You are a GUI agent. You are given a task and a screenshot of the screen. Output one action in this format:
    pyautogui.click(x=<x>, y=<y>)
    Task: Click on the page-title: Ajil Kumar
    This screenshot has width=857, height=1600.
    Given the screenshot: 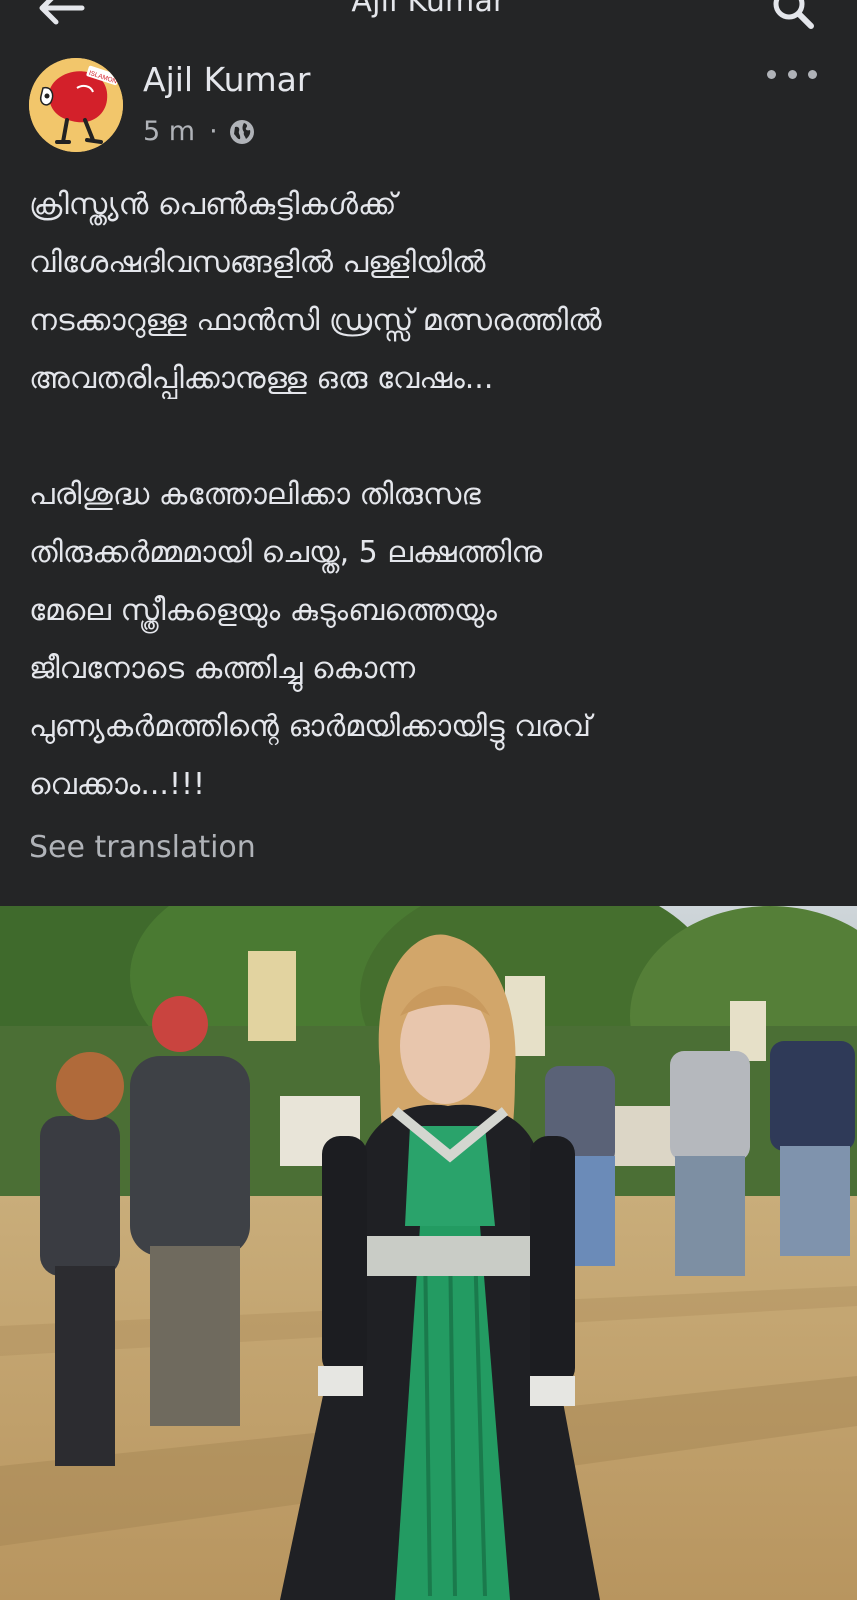 What is the action you would take?
    pyautogui.click(x=428, y=9)
    